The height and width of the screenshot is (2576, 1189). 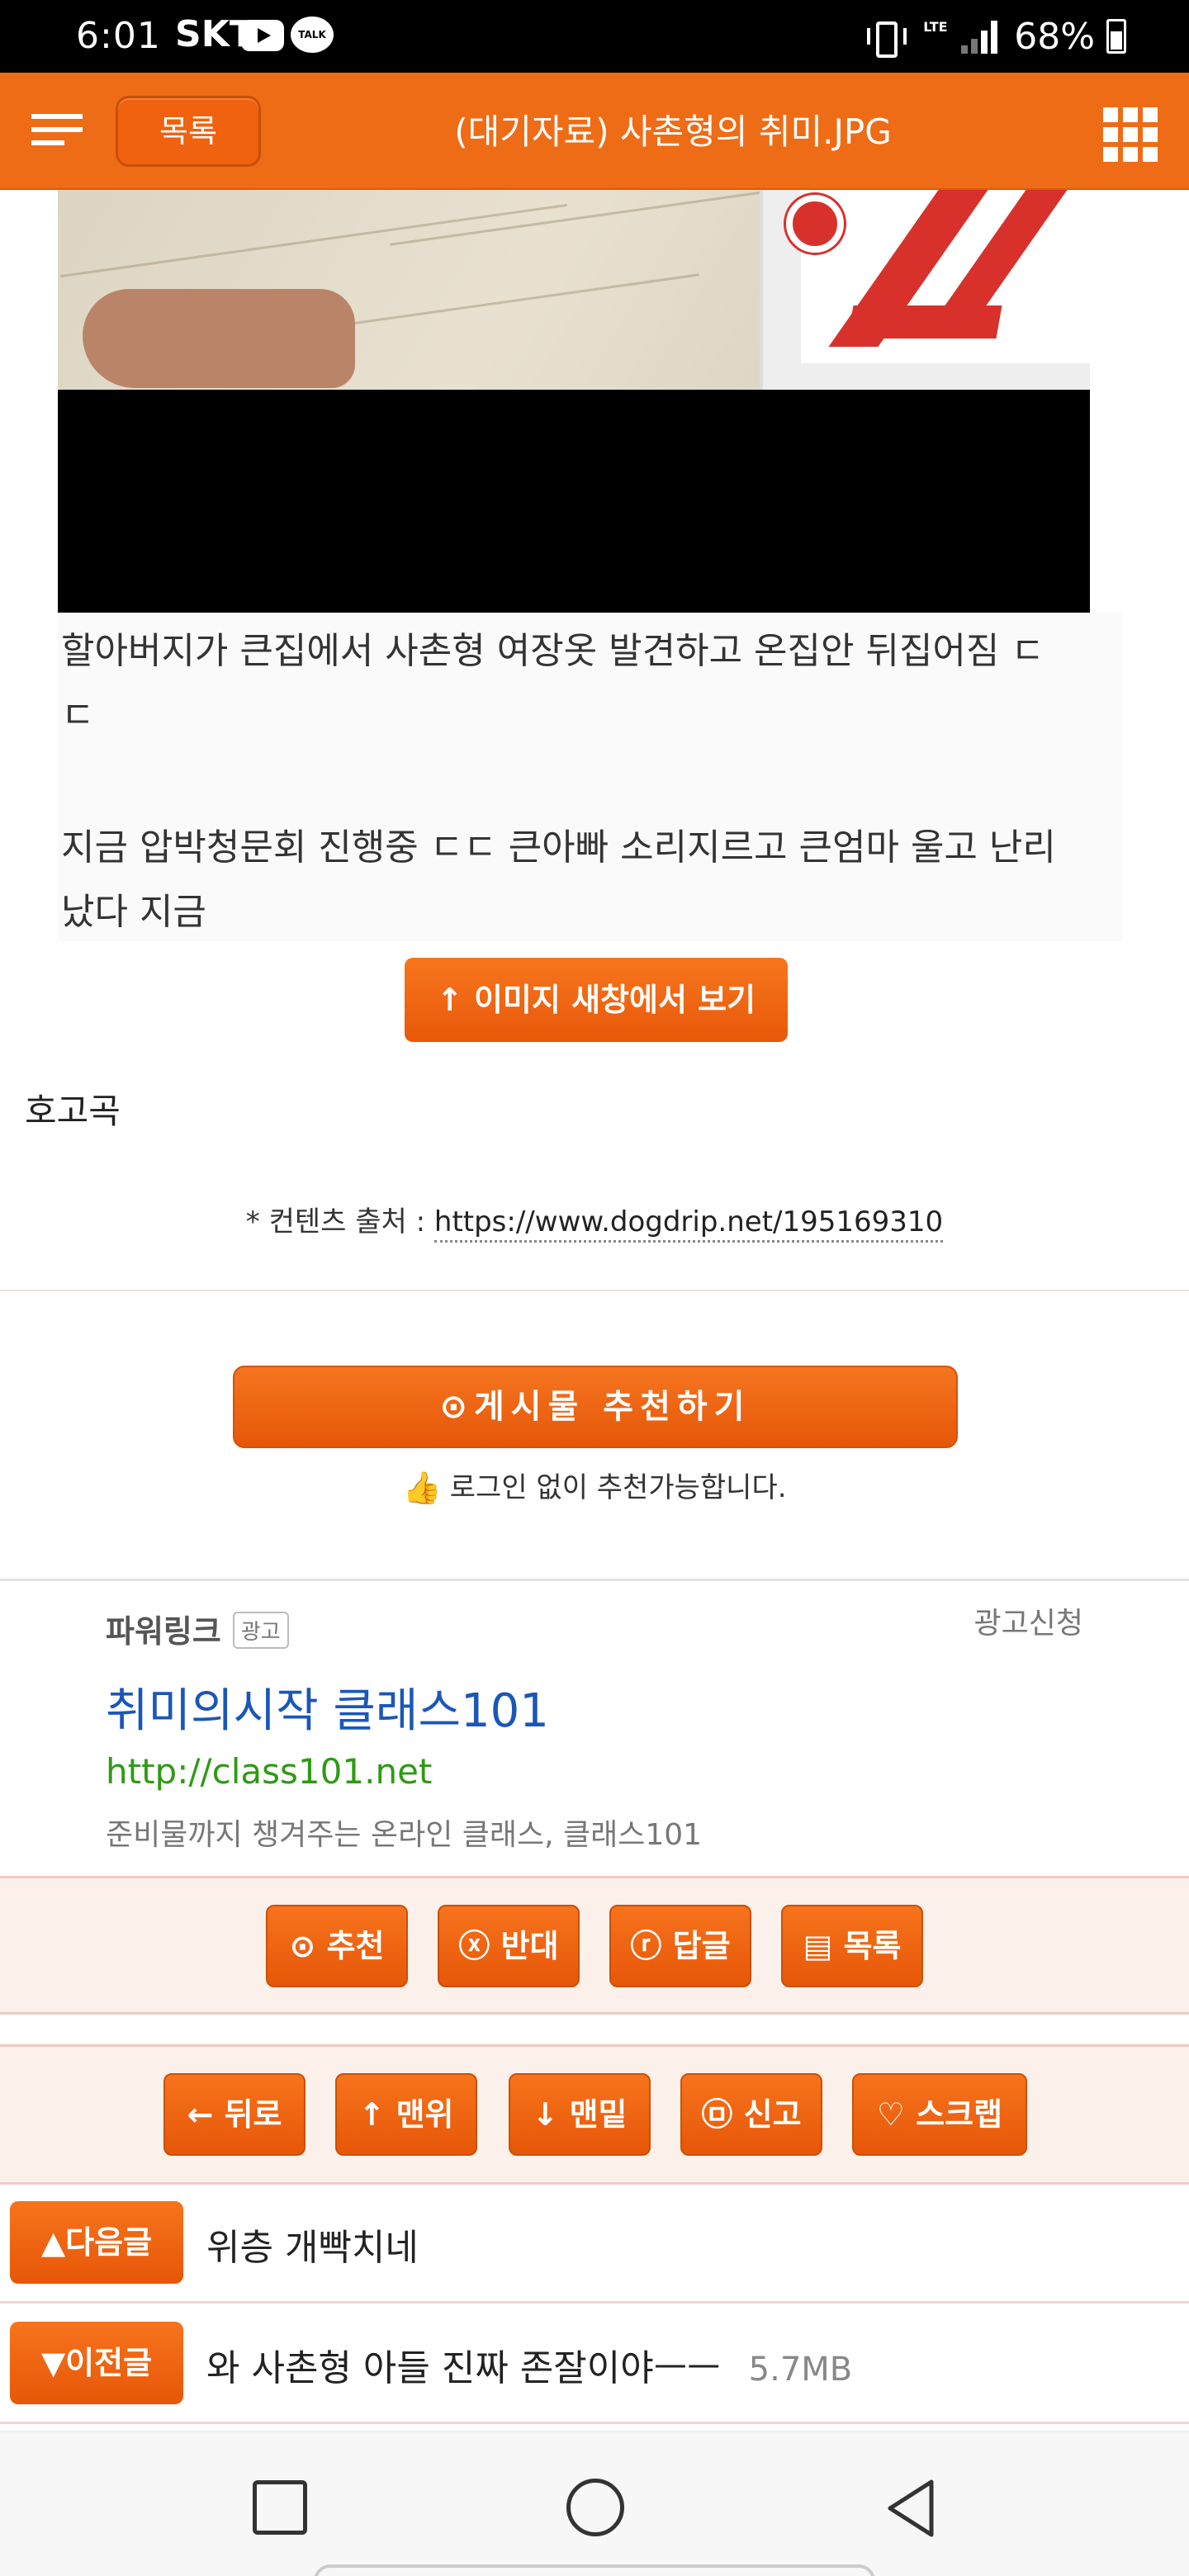 I want to click on system-navigation-bar, so click(x=594, y=2503).